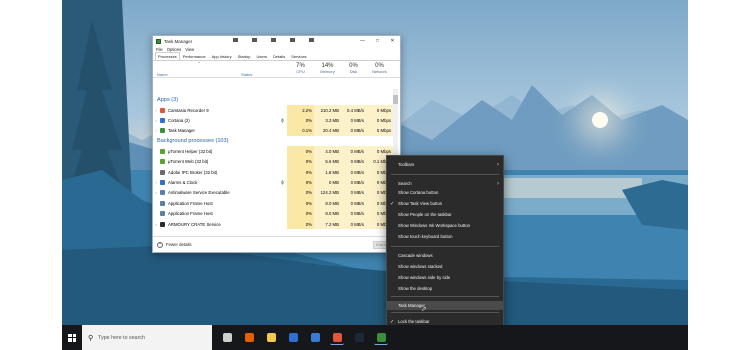 This screenshot has height=350, width=750. Describe the element at coordinates (188, 162) in the screenshot. I see `process-name: μTorrent Web (32 bit)` at that location.